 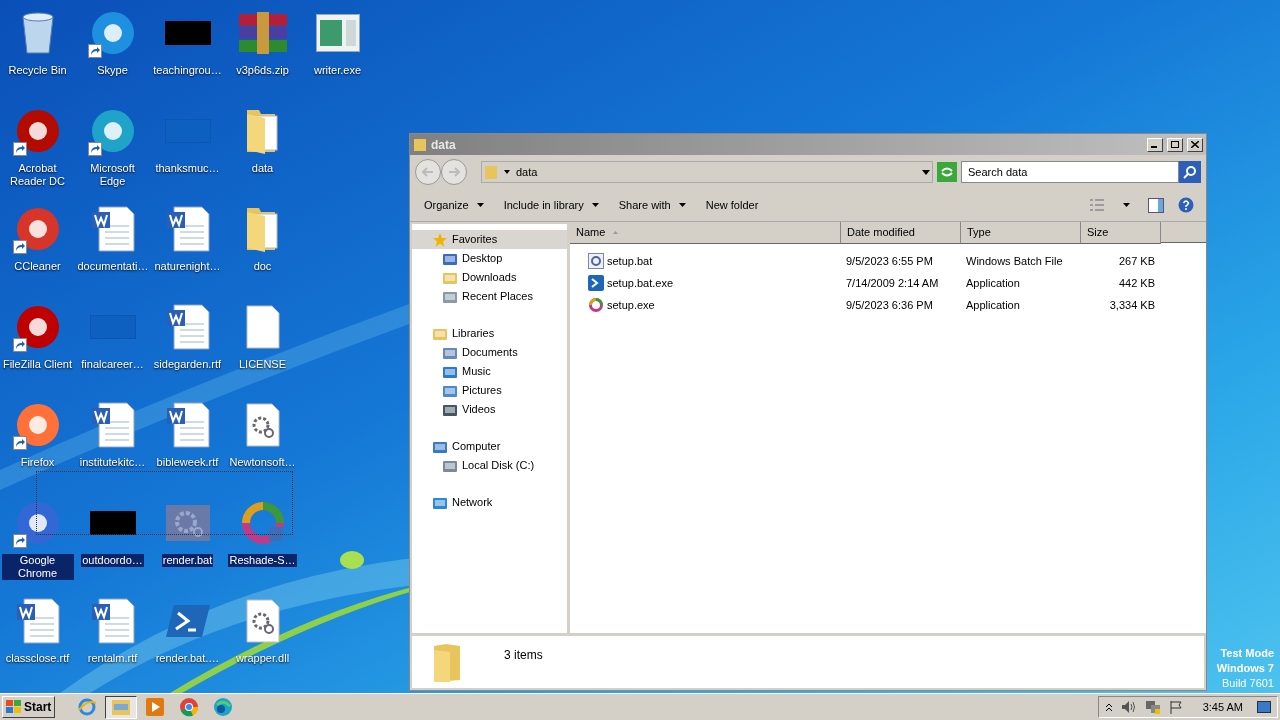 What do you see at coordinates (489, 352) in the screenshot?
I see `nav-item: Documents` at bounding box center [489, 352].